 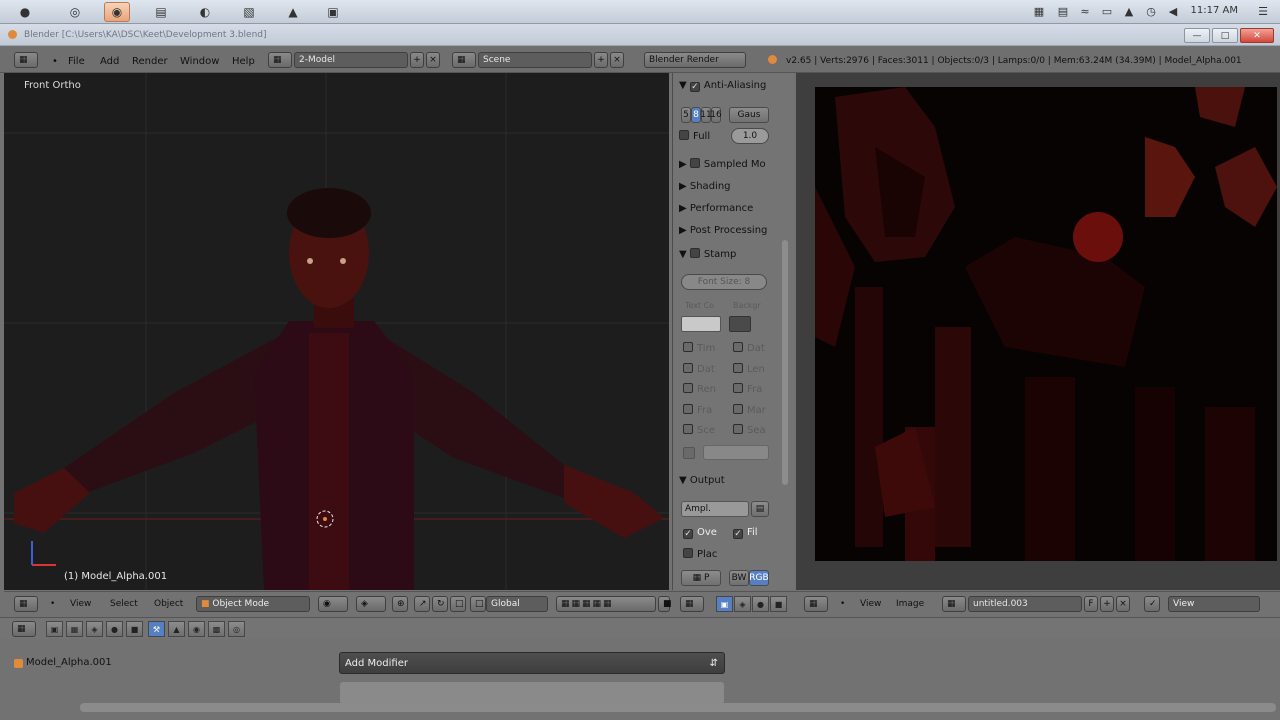 What do you see at coordinates (684, 135) in the screenshot?
I see `full-sample-checkbox` at bounding box center [684, 135].